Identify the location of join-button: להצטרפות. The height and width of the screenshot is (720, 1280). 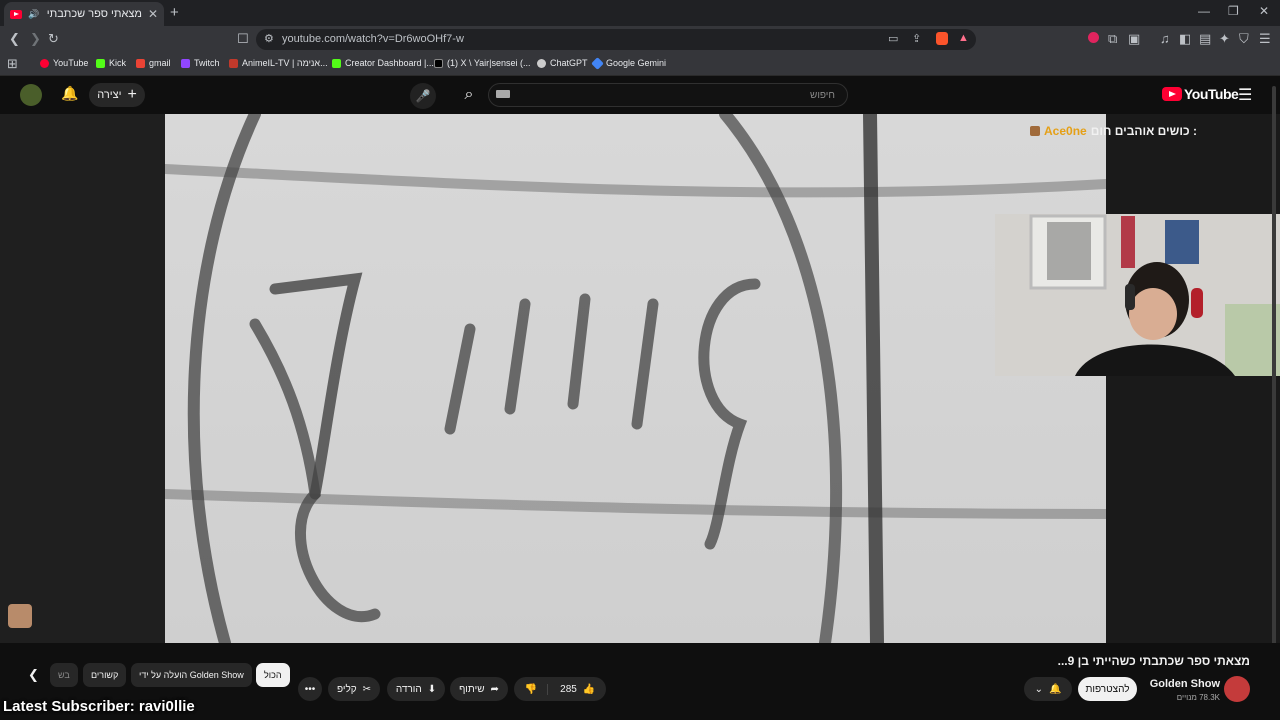
(1107, 689).